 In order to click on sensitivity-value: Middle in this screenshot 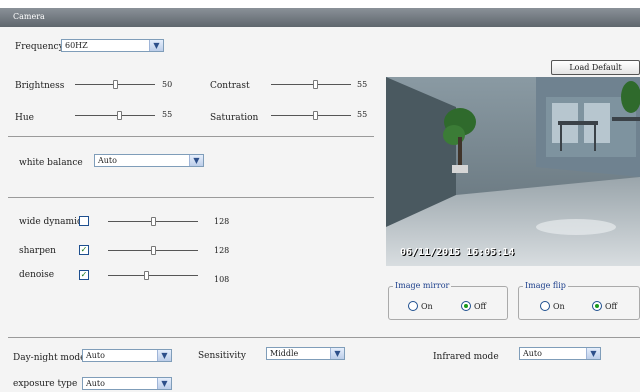, I will do `click(284, 353)`.